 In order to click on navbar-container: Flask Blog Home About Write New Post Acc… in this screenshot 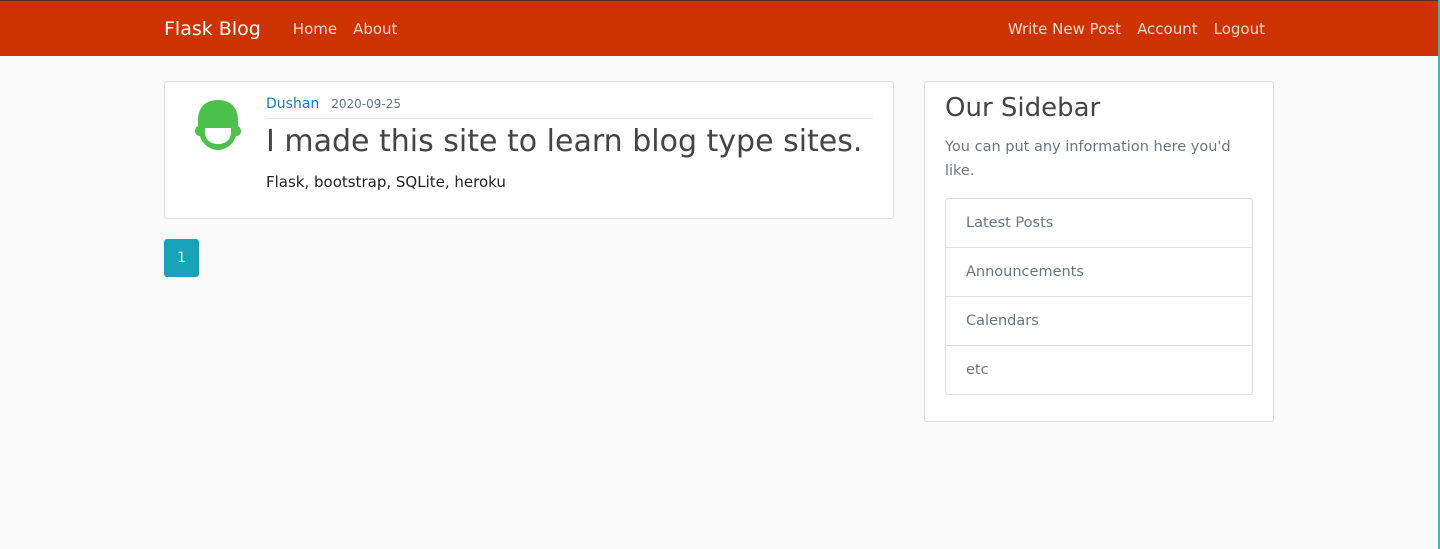, I will do `click(714, 29)`.